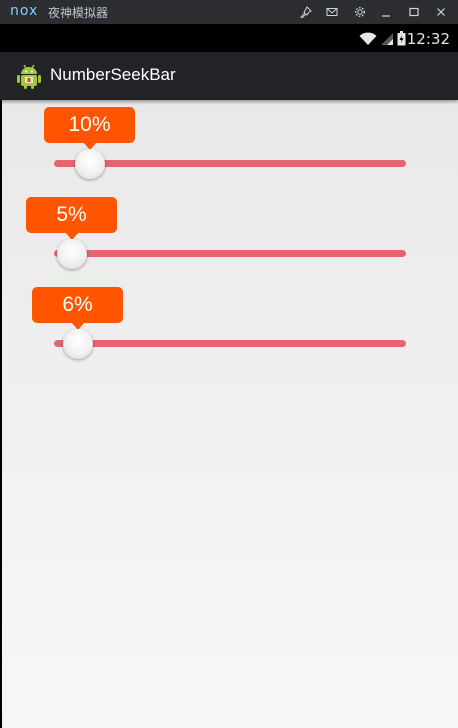 The height and width of the screenshot is (728, 458). What do you see at coordinates (29, 76) in the screenshot?
I see `android-icon` at bounding box center [29, 76].